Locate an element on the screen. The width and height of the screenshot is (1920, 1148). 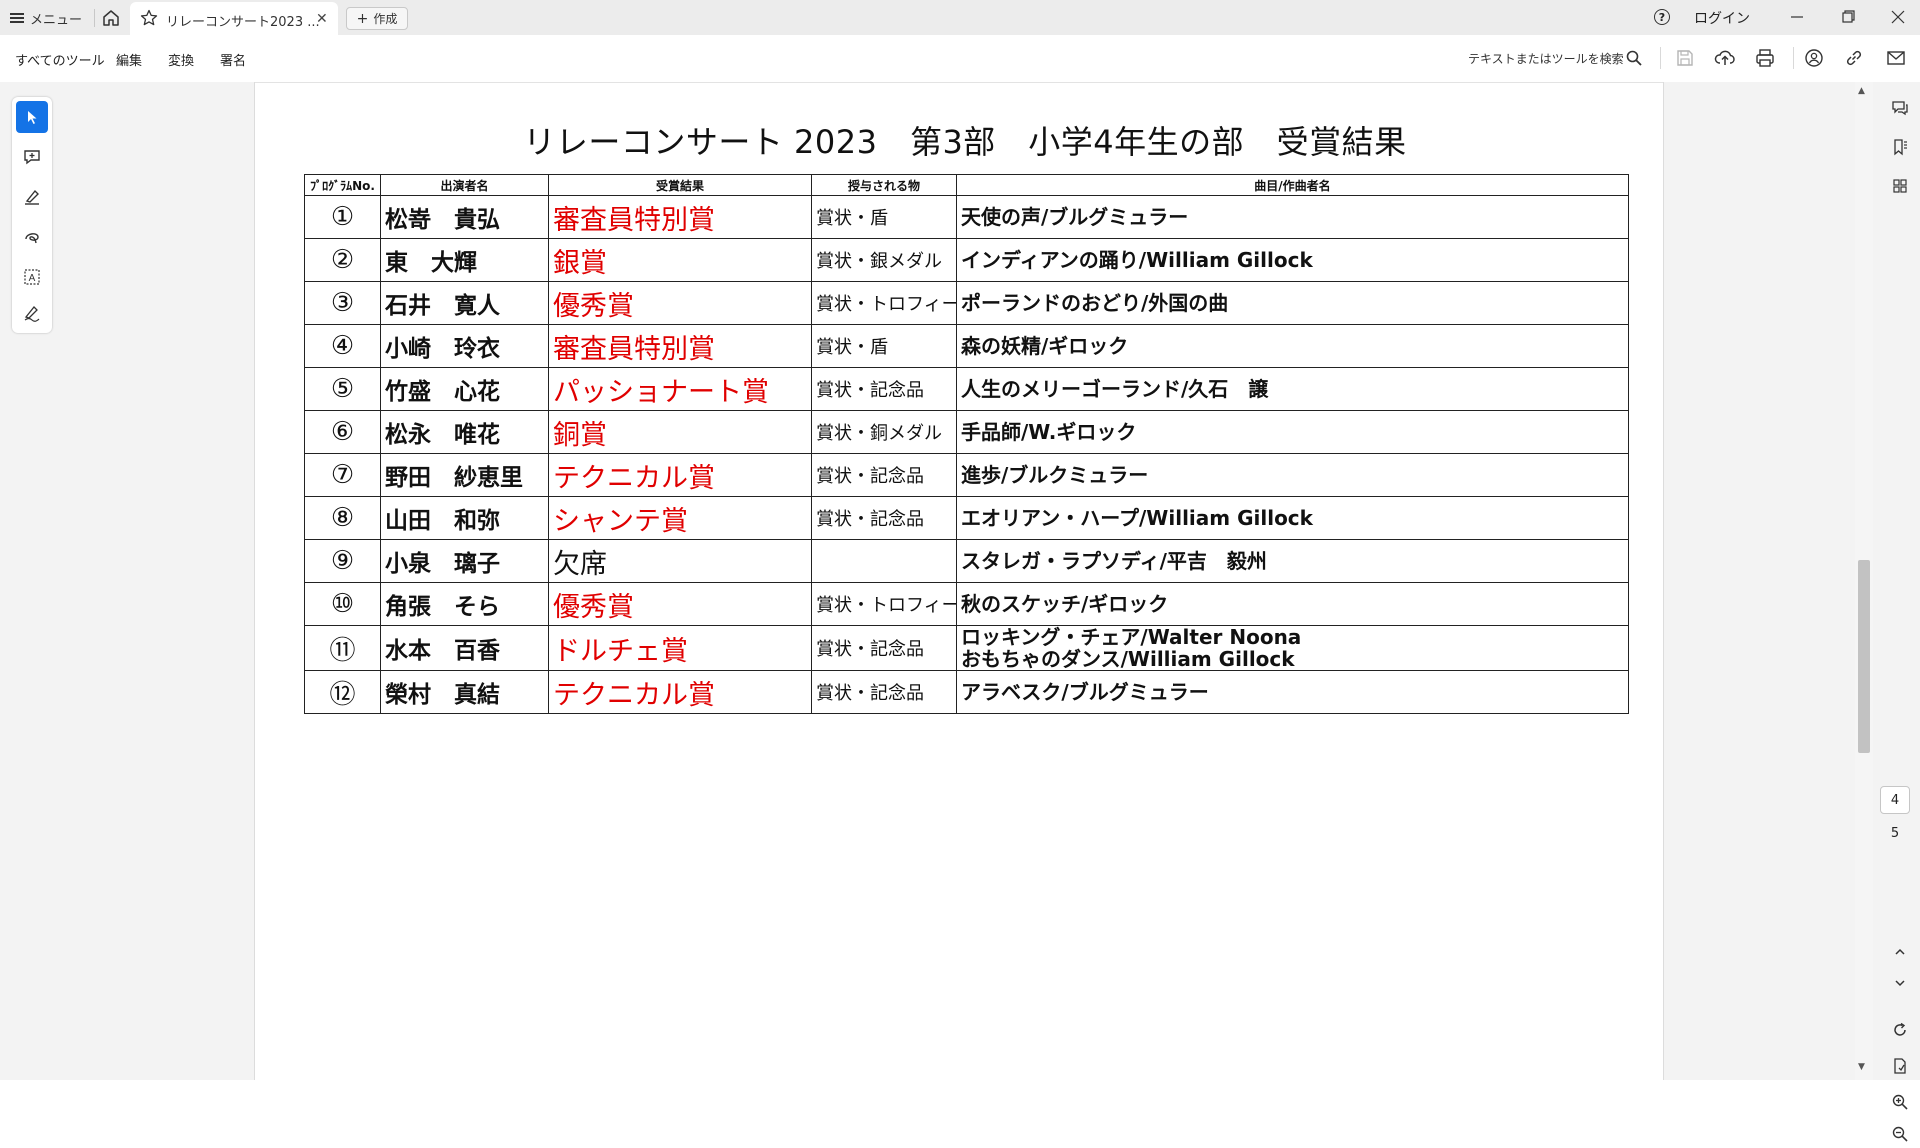
restore-button is located at coordinates (1848, 17).